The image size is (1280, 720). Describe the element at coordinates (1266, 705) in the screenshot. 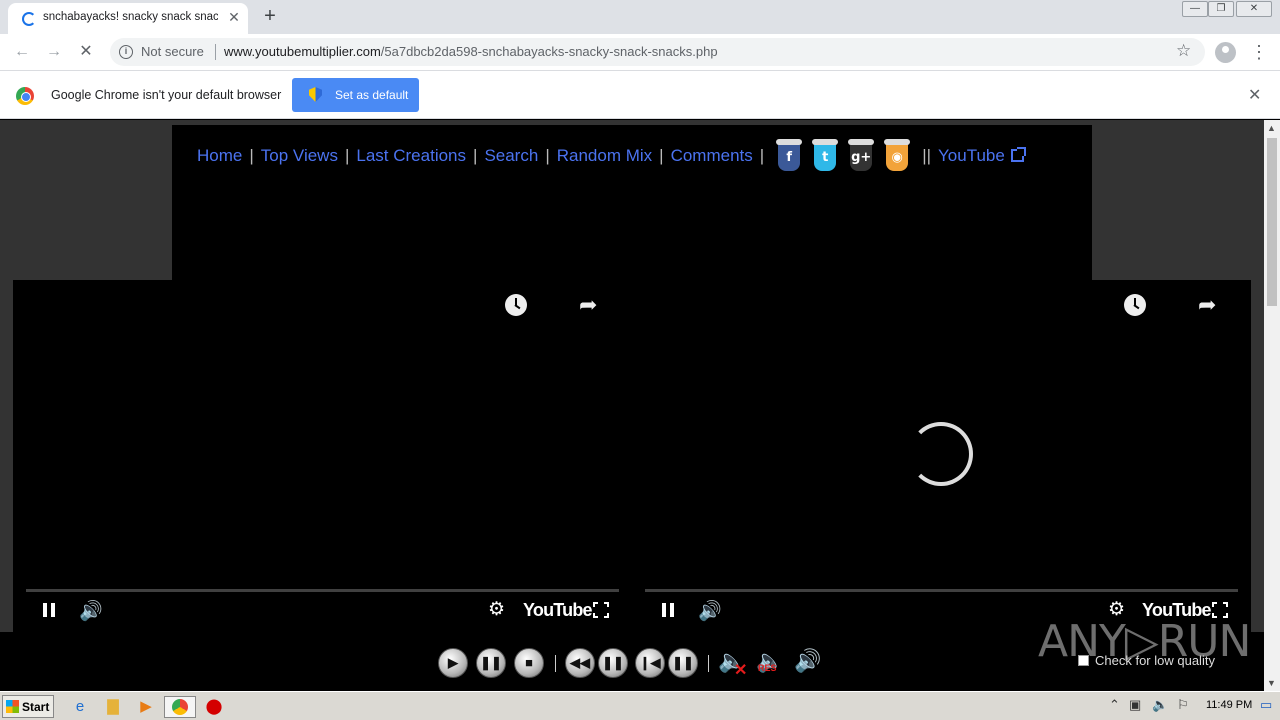

I see `show-desktop-icon: ▭` at that location.